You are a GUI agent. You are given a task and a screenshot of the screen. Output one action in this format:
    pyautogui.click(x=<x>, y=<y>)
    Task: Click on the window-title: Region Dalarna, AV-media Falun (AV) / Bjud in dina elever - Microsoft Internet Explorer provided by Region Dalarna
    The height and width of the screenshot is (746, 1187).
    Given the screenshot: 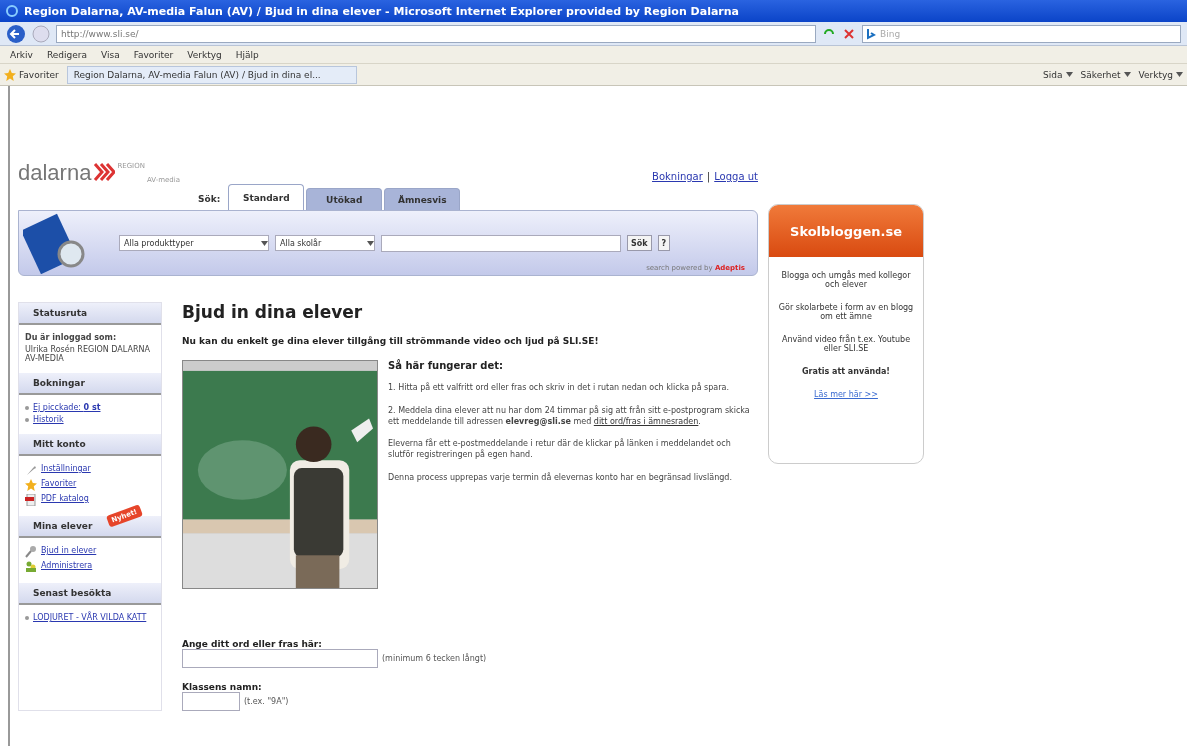 What is the action you would take?
    pyautogui.click(x=381, y=11)
    